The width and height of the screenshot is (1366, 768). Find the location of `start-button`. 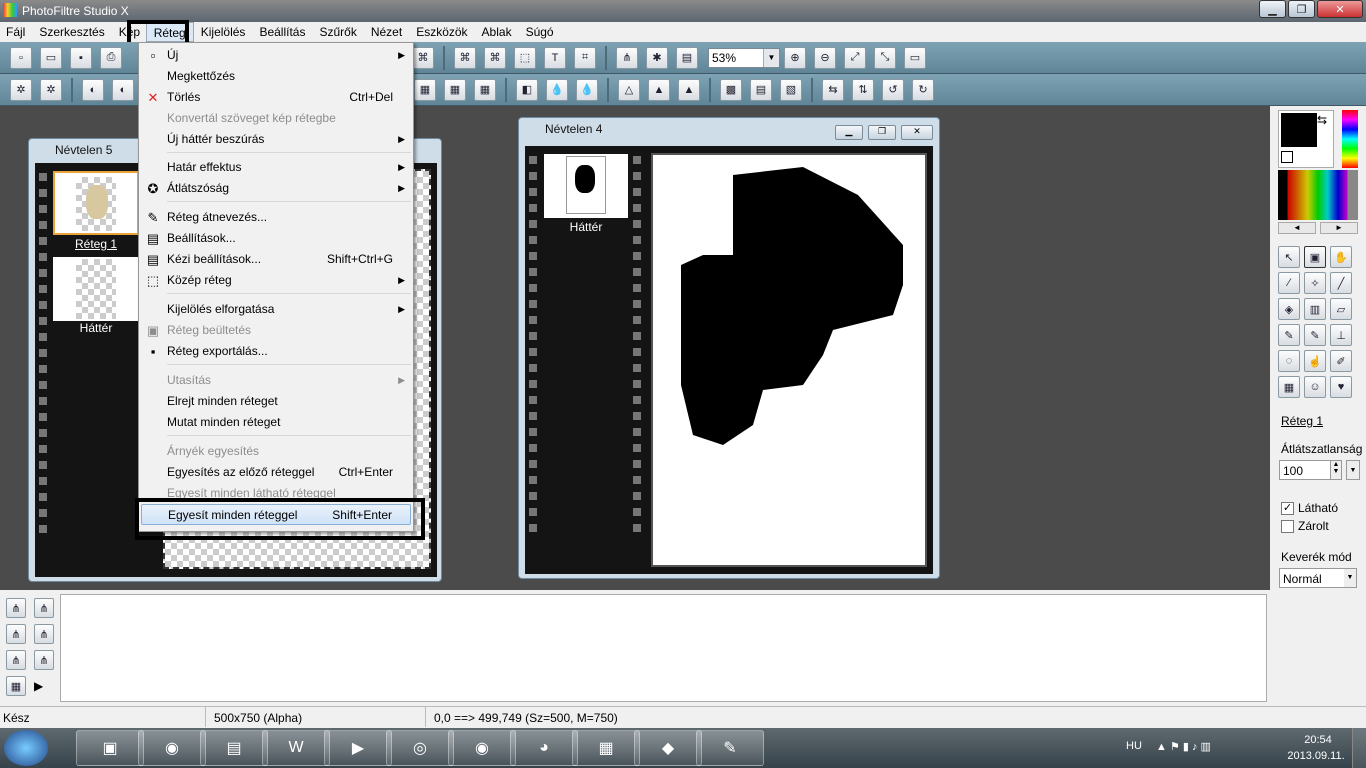

start-button is located at coordinates (26, 748).